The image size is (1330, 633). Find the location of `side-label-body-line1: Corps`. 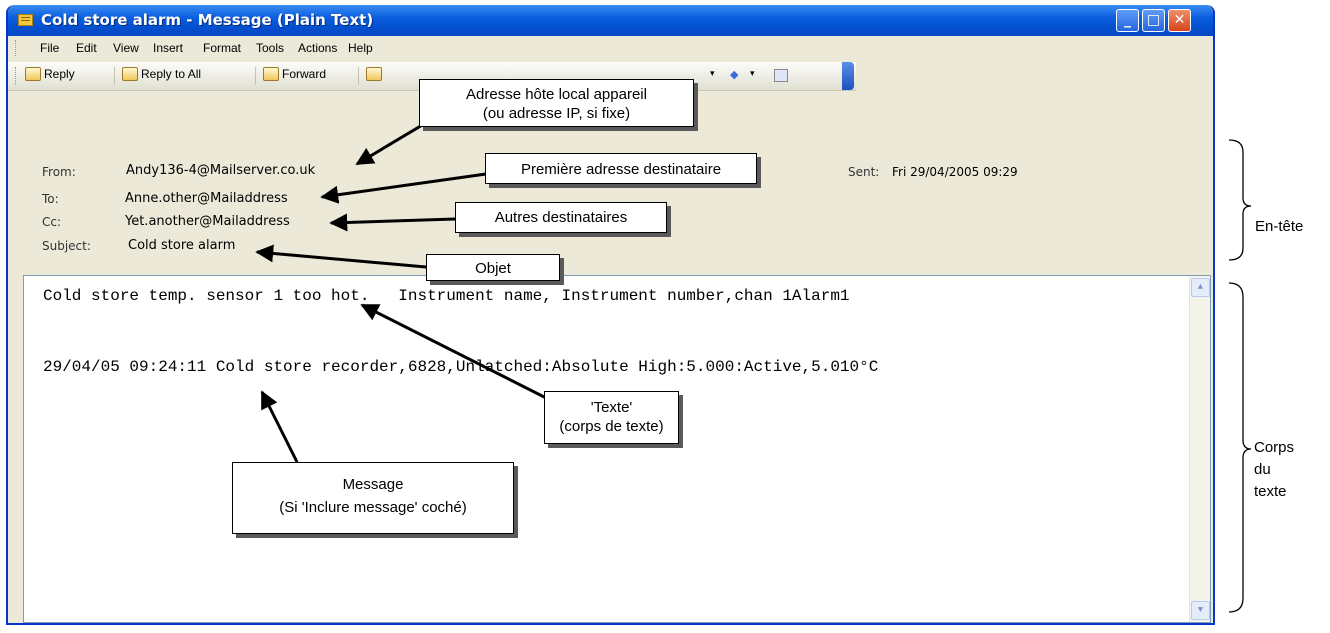

side-label-body-line1: Corps is located at coordinates (1274, 447).